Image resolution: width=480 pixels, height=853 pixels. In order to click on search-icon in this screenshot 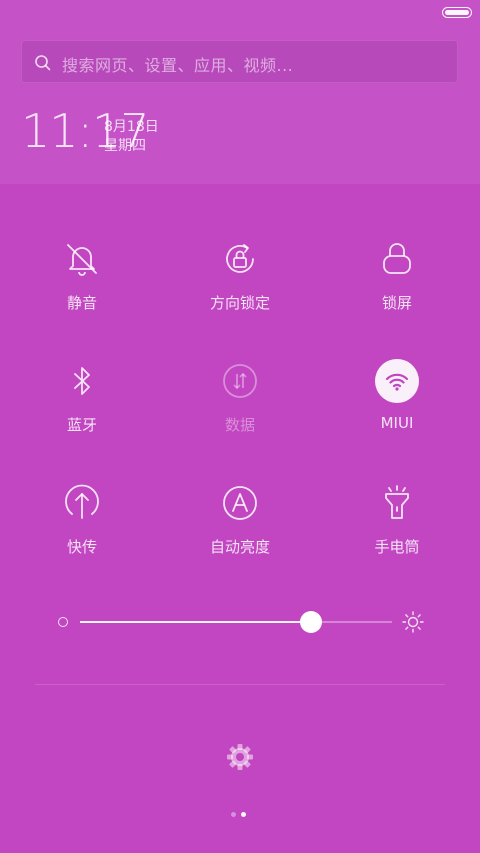, I will do `click(43, 63)`.